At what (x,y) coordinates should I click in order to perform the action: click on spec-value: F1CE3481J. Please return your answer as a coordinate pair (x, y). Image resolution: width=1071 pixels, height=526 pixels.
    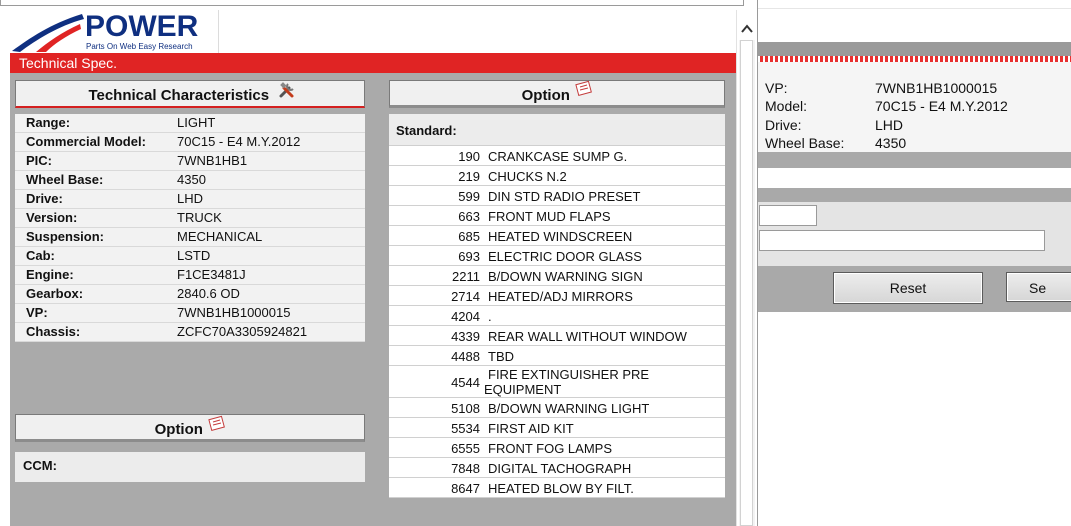
    Looking at the image, I should click on (211, 274).